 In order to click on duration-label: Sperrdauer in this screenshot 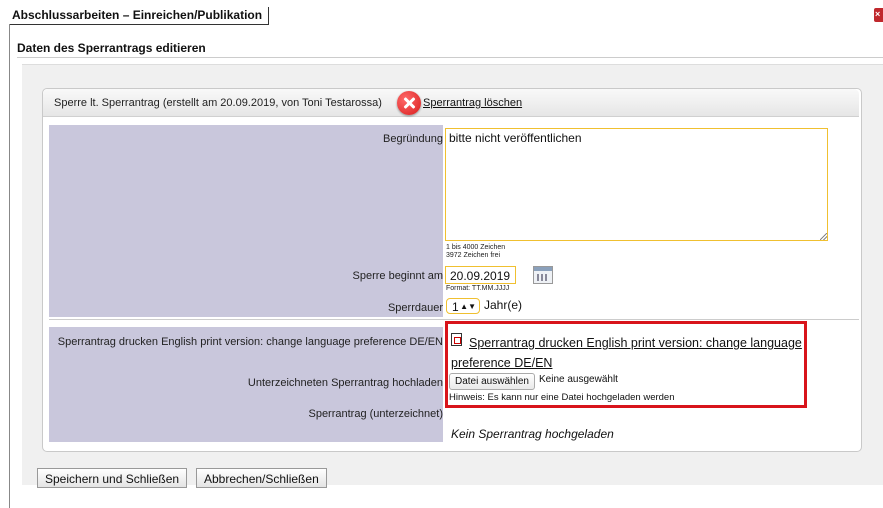, I will do `click(415, 308)`.